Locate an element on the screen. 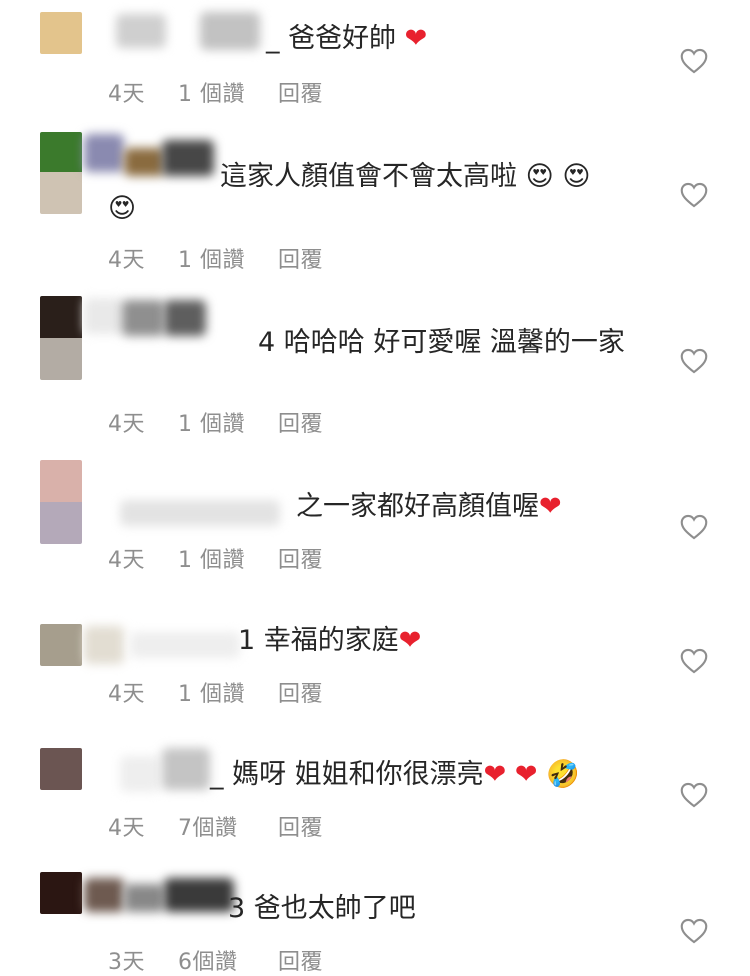 The image size is (750, 976). like-count: 6個讚 is located at coordinates (228, 960).